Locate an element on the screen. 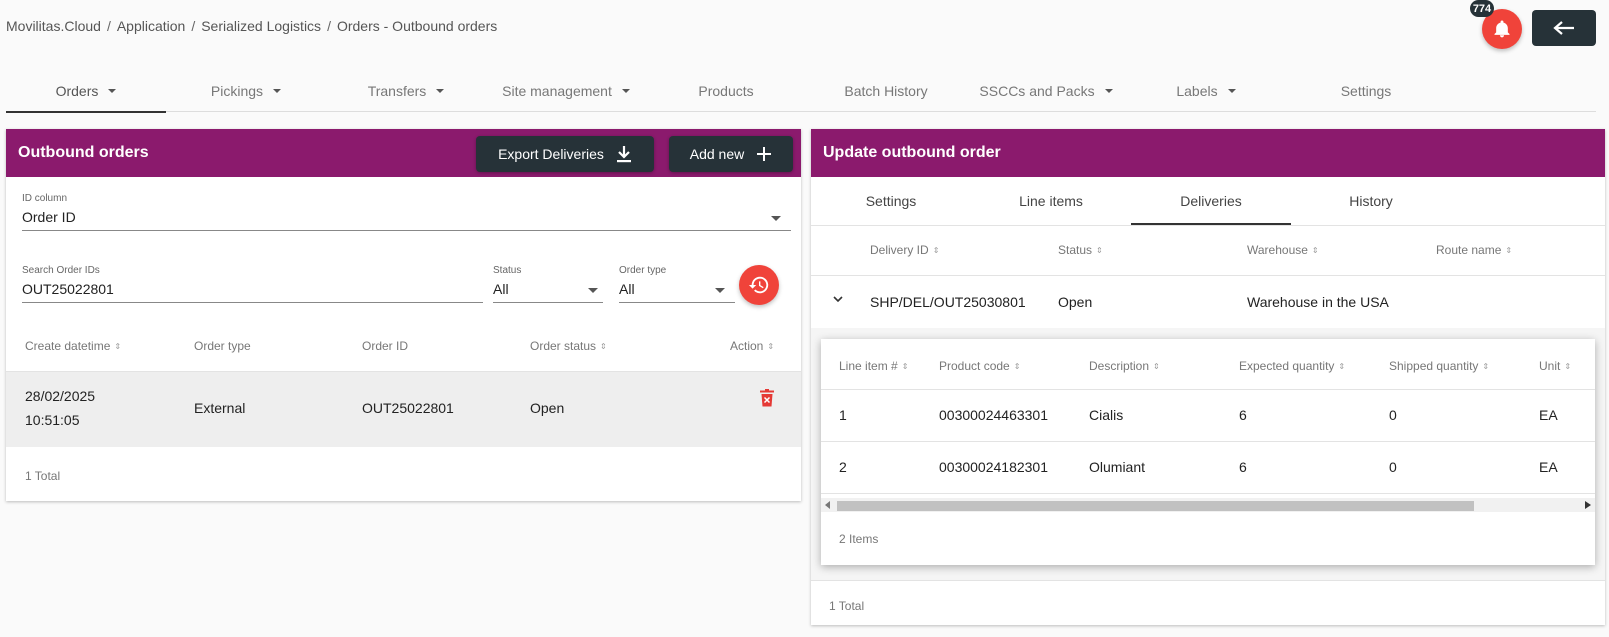  column-header-label: Product code is located at coordinates (974, 366).